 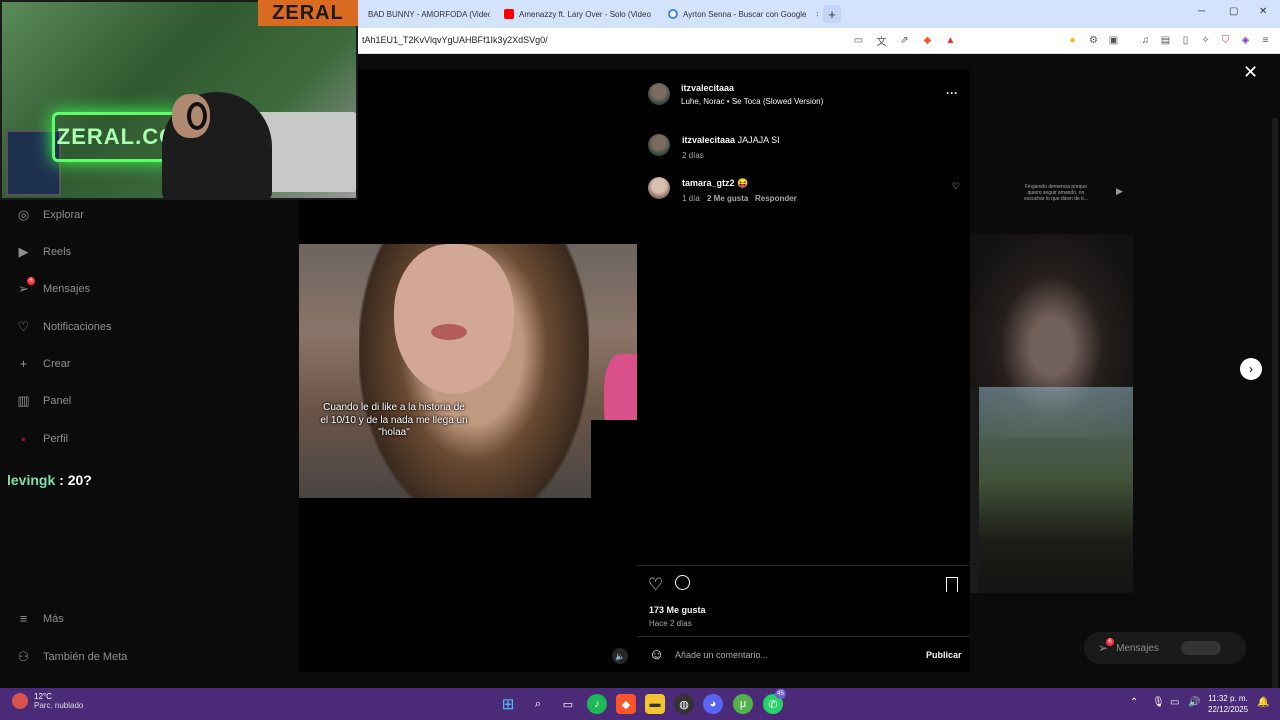 I want to click on post-date: Hace 2 días, so click(x=670, y=623).